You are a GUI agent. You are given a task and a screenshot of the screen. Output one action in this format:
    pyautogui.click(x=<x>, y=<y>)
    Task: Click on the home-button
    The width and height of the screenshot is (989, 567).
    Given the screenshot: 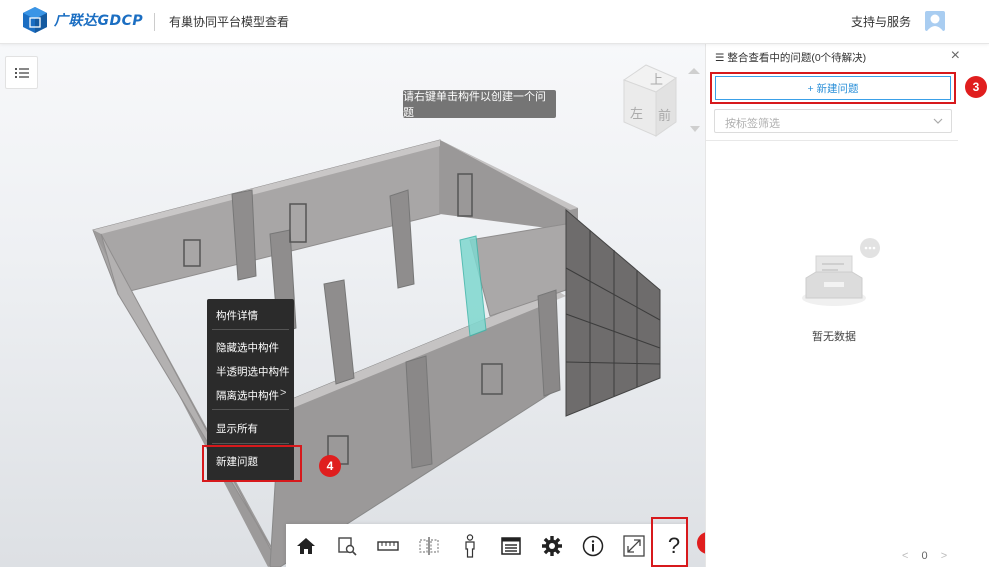 What is the action you would take?
    pyautogui.click(x=306, y=546)
    